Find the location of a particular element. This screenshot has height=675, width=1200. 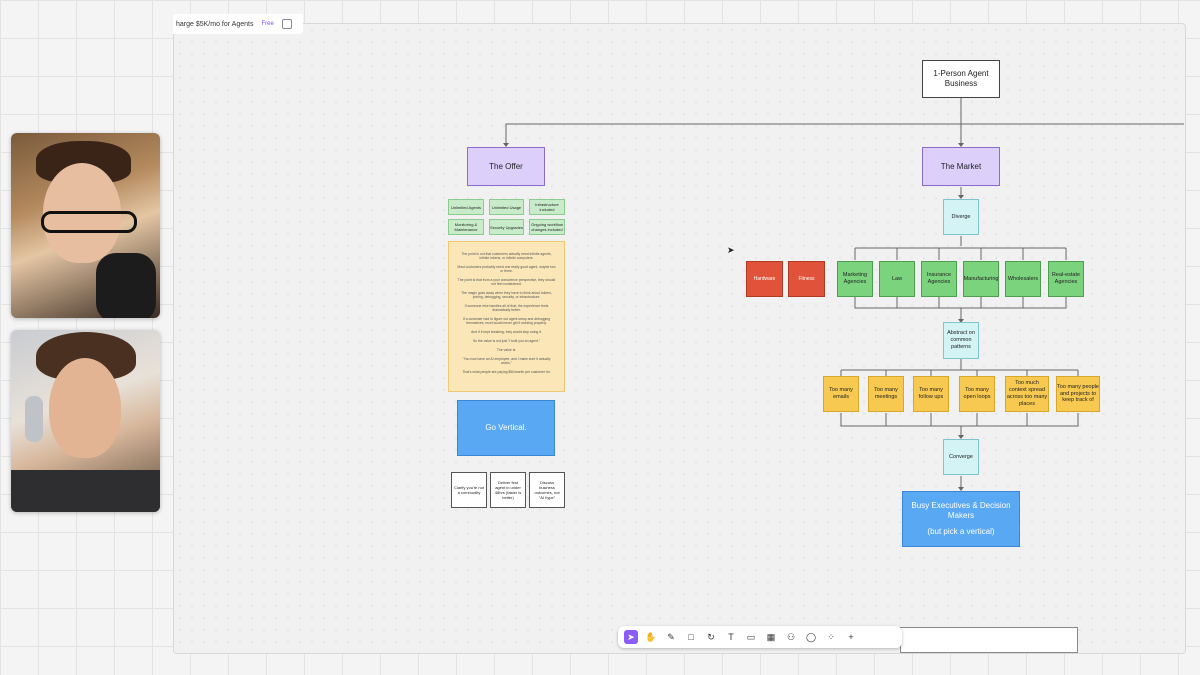

market-node: The Market is located at coordinates (961, 166).